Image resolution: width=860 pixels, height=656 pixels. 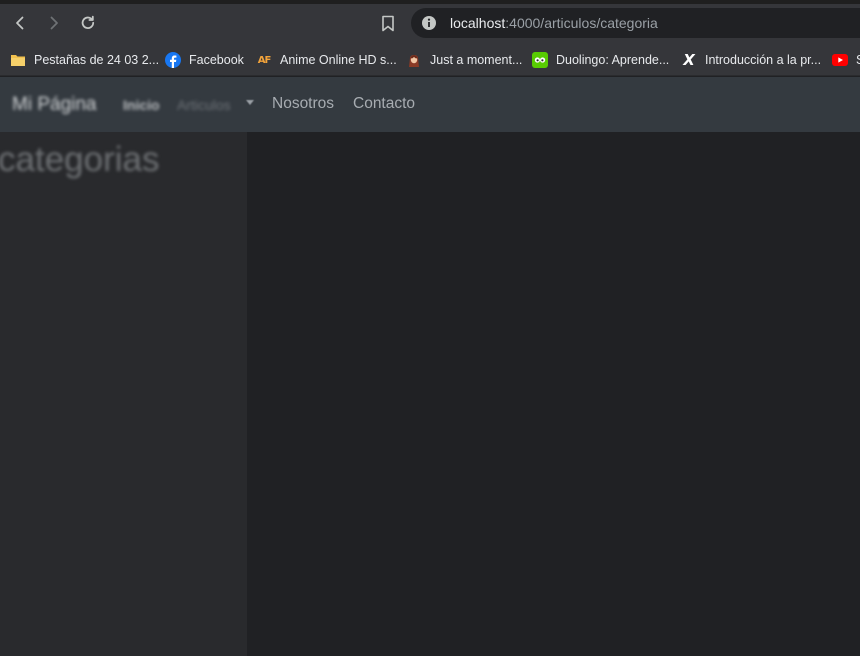 I want to click on character-avatar-icon, so click(x=414, y=60).